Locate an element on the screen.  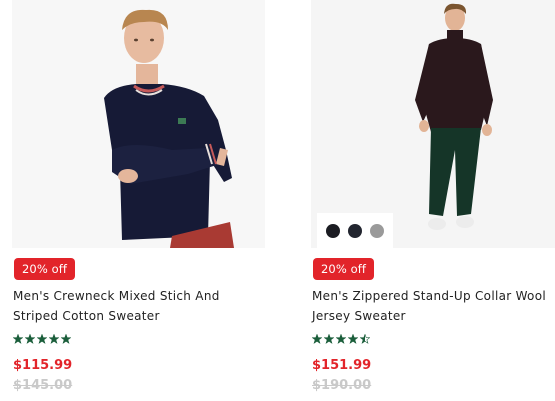
product-name-line: Jersey Sweater is located at coordinates (429, 316).